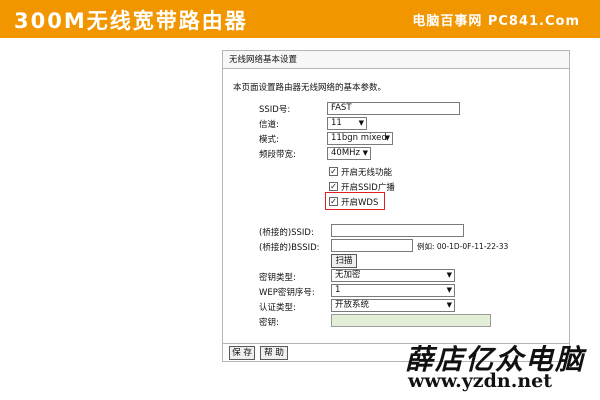 Image resolution: width=600 pixels, height=400 pixels. What do you see at coordinates (480, 381) in the screenshot?
I see `watermark-url: www.yzdn.net` at bounding box center [480, 381].